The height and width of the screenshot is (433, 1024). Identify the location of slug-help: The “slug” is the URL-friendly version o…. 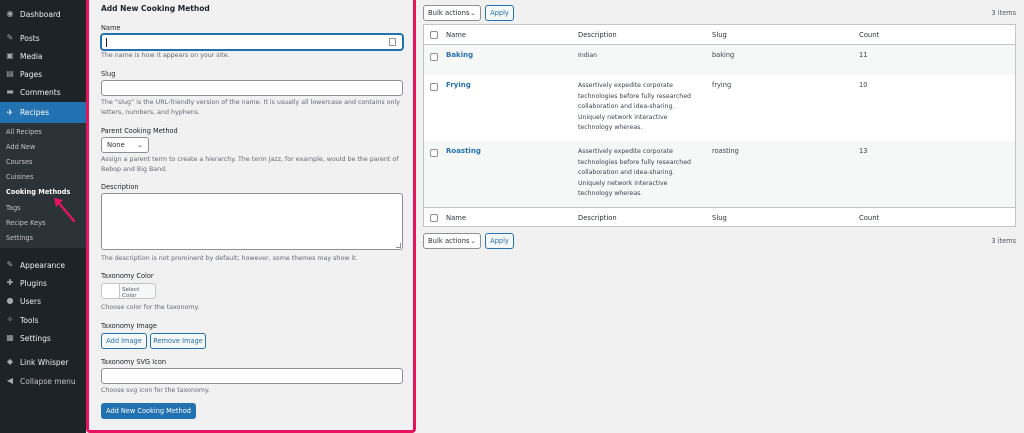
(250, 107).